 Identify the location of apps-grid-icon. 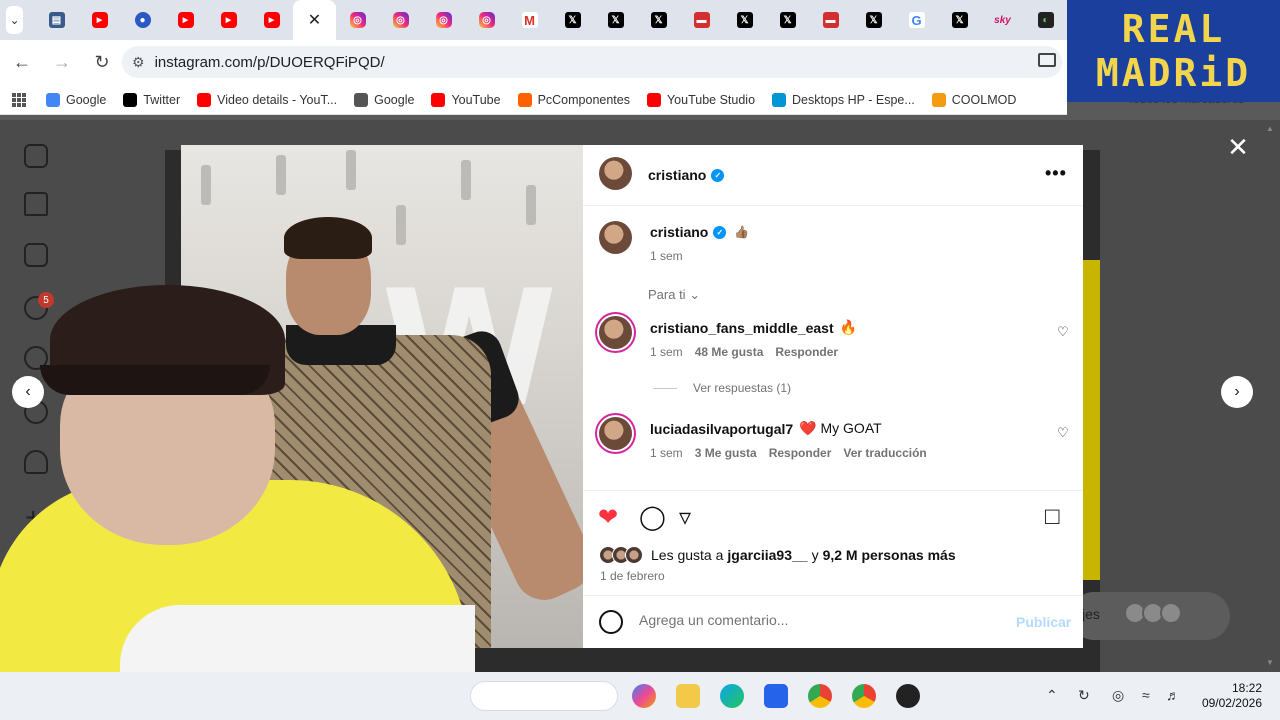
(19, 99).